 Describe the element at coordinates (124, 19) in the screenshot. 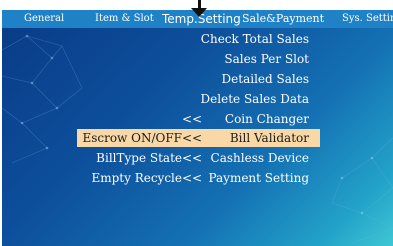

I see `tab-item-slot: Item & Slot` at that location.